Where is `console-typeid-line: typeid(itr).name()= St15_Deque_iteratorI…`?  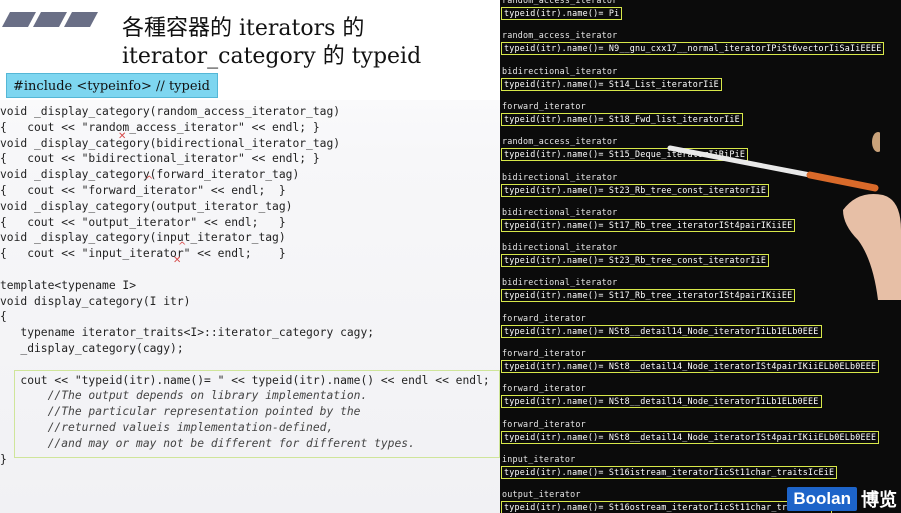 console-typeid-line: typeid(itr).name()= St15_Deque_iteratorI… is located at coordinates (625, 155).